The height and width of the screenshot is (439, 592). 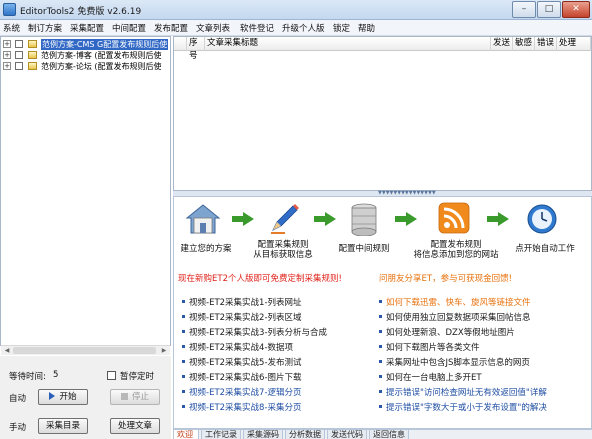 What do you see at coordinates (180, 44) in the screenshot?
I see `grid-row-header` at bounding box center [180, 44].